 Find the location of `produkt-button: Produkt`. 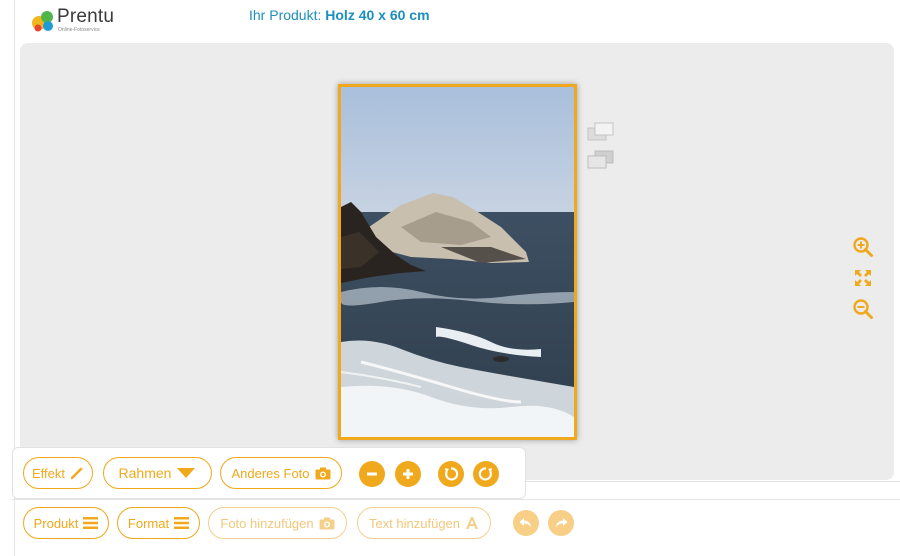

produkt-button: Produkt is located at coordinates (66, 523).